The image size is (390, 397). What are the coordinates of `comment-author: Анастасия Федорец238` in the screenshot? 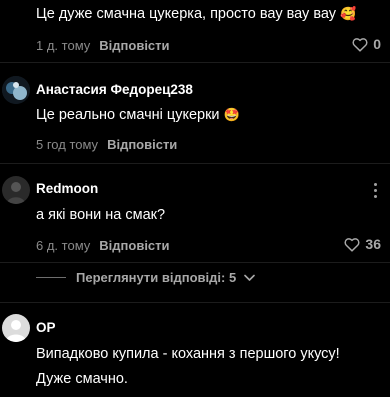 It's located at (114, 89).